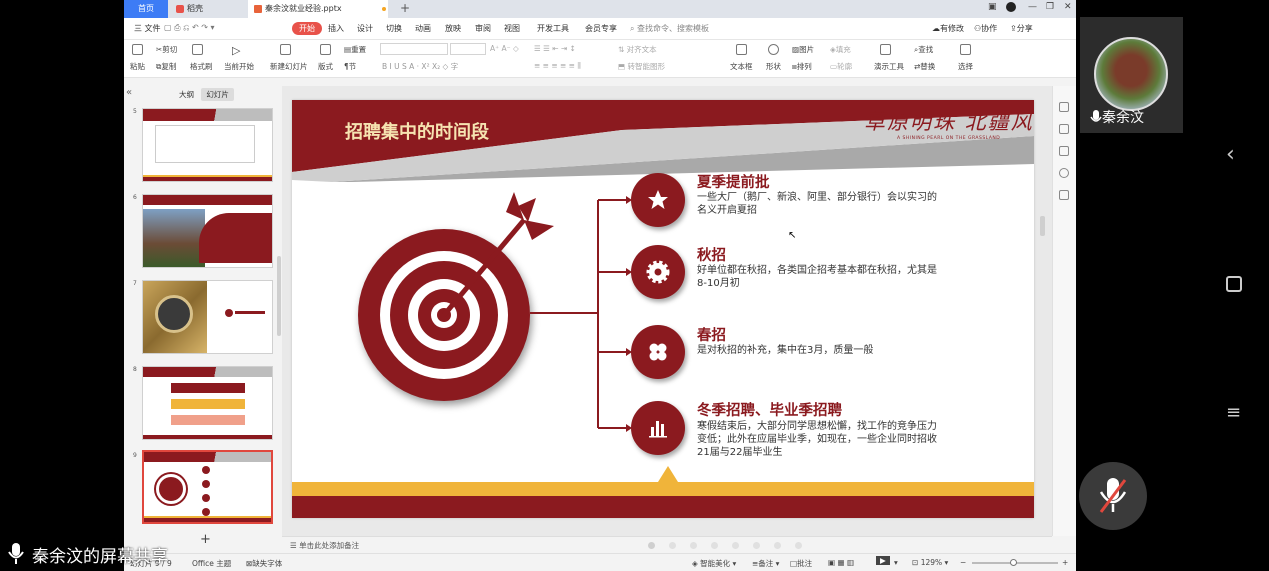  Describe the element at coordinates (147, 28) in the screenshot. I see `menu-file: 三 文件` at that location.